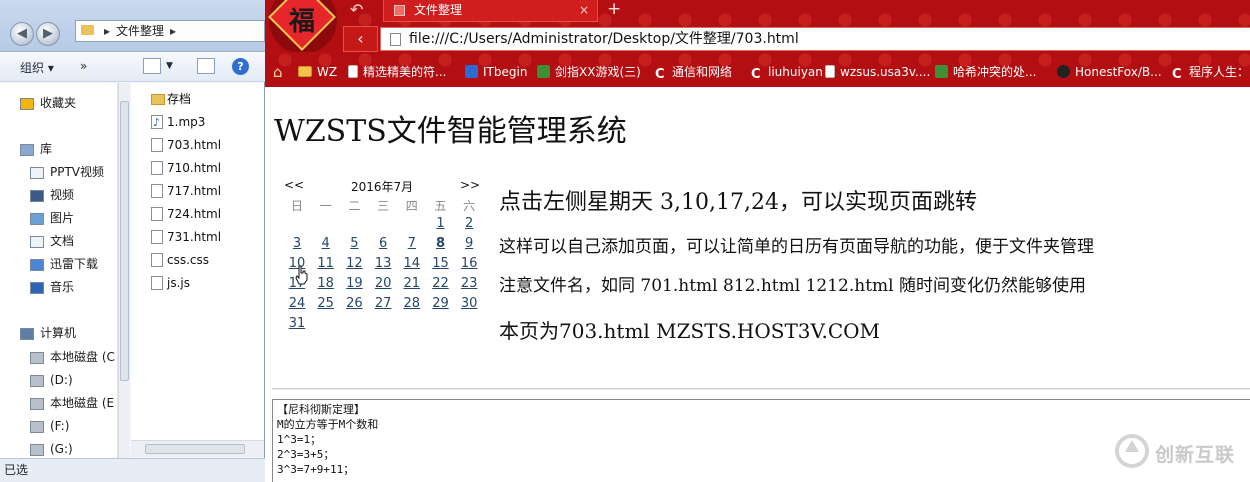  What do you see at coordinates (188, 260) in the screenshot?
I see `file-name: css.css` at bounding box center [188, 260].